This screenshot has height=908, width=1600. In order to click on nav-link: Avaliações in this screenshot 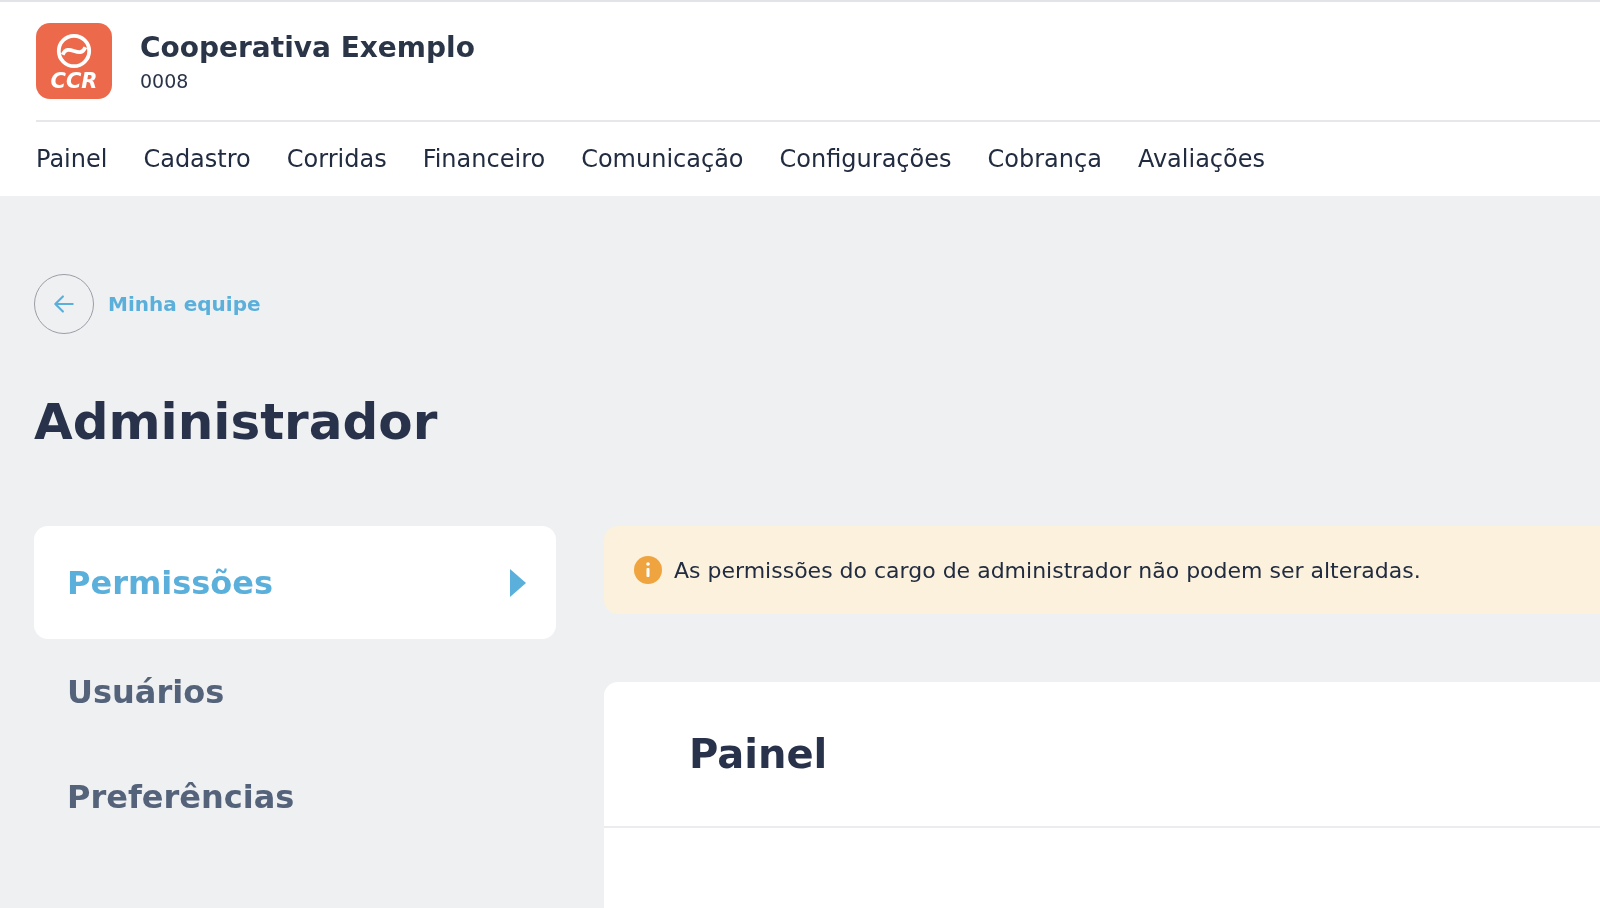, I will do `click(1201, 159)`.